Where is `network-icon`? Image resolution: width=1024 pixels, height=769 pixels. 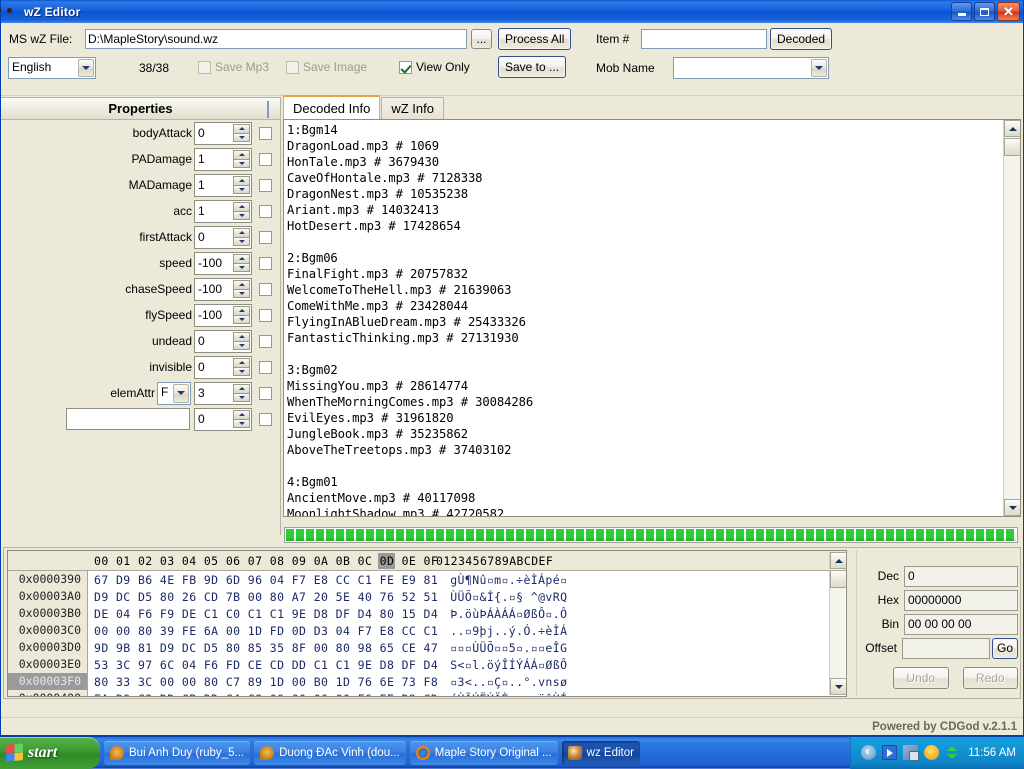
network-icon is located at coordinates (910, 752).